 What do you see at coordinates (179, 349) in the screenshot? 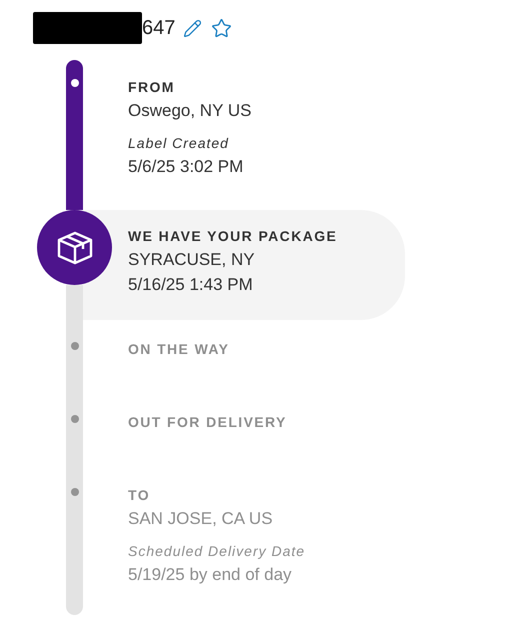
I see `step-title: ON THE WAY` at bounding box center [179, 349].